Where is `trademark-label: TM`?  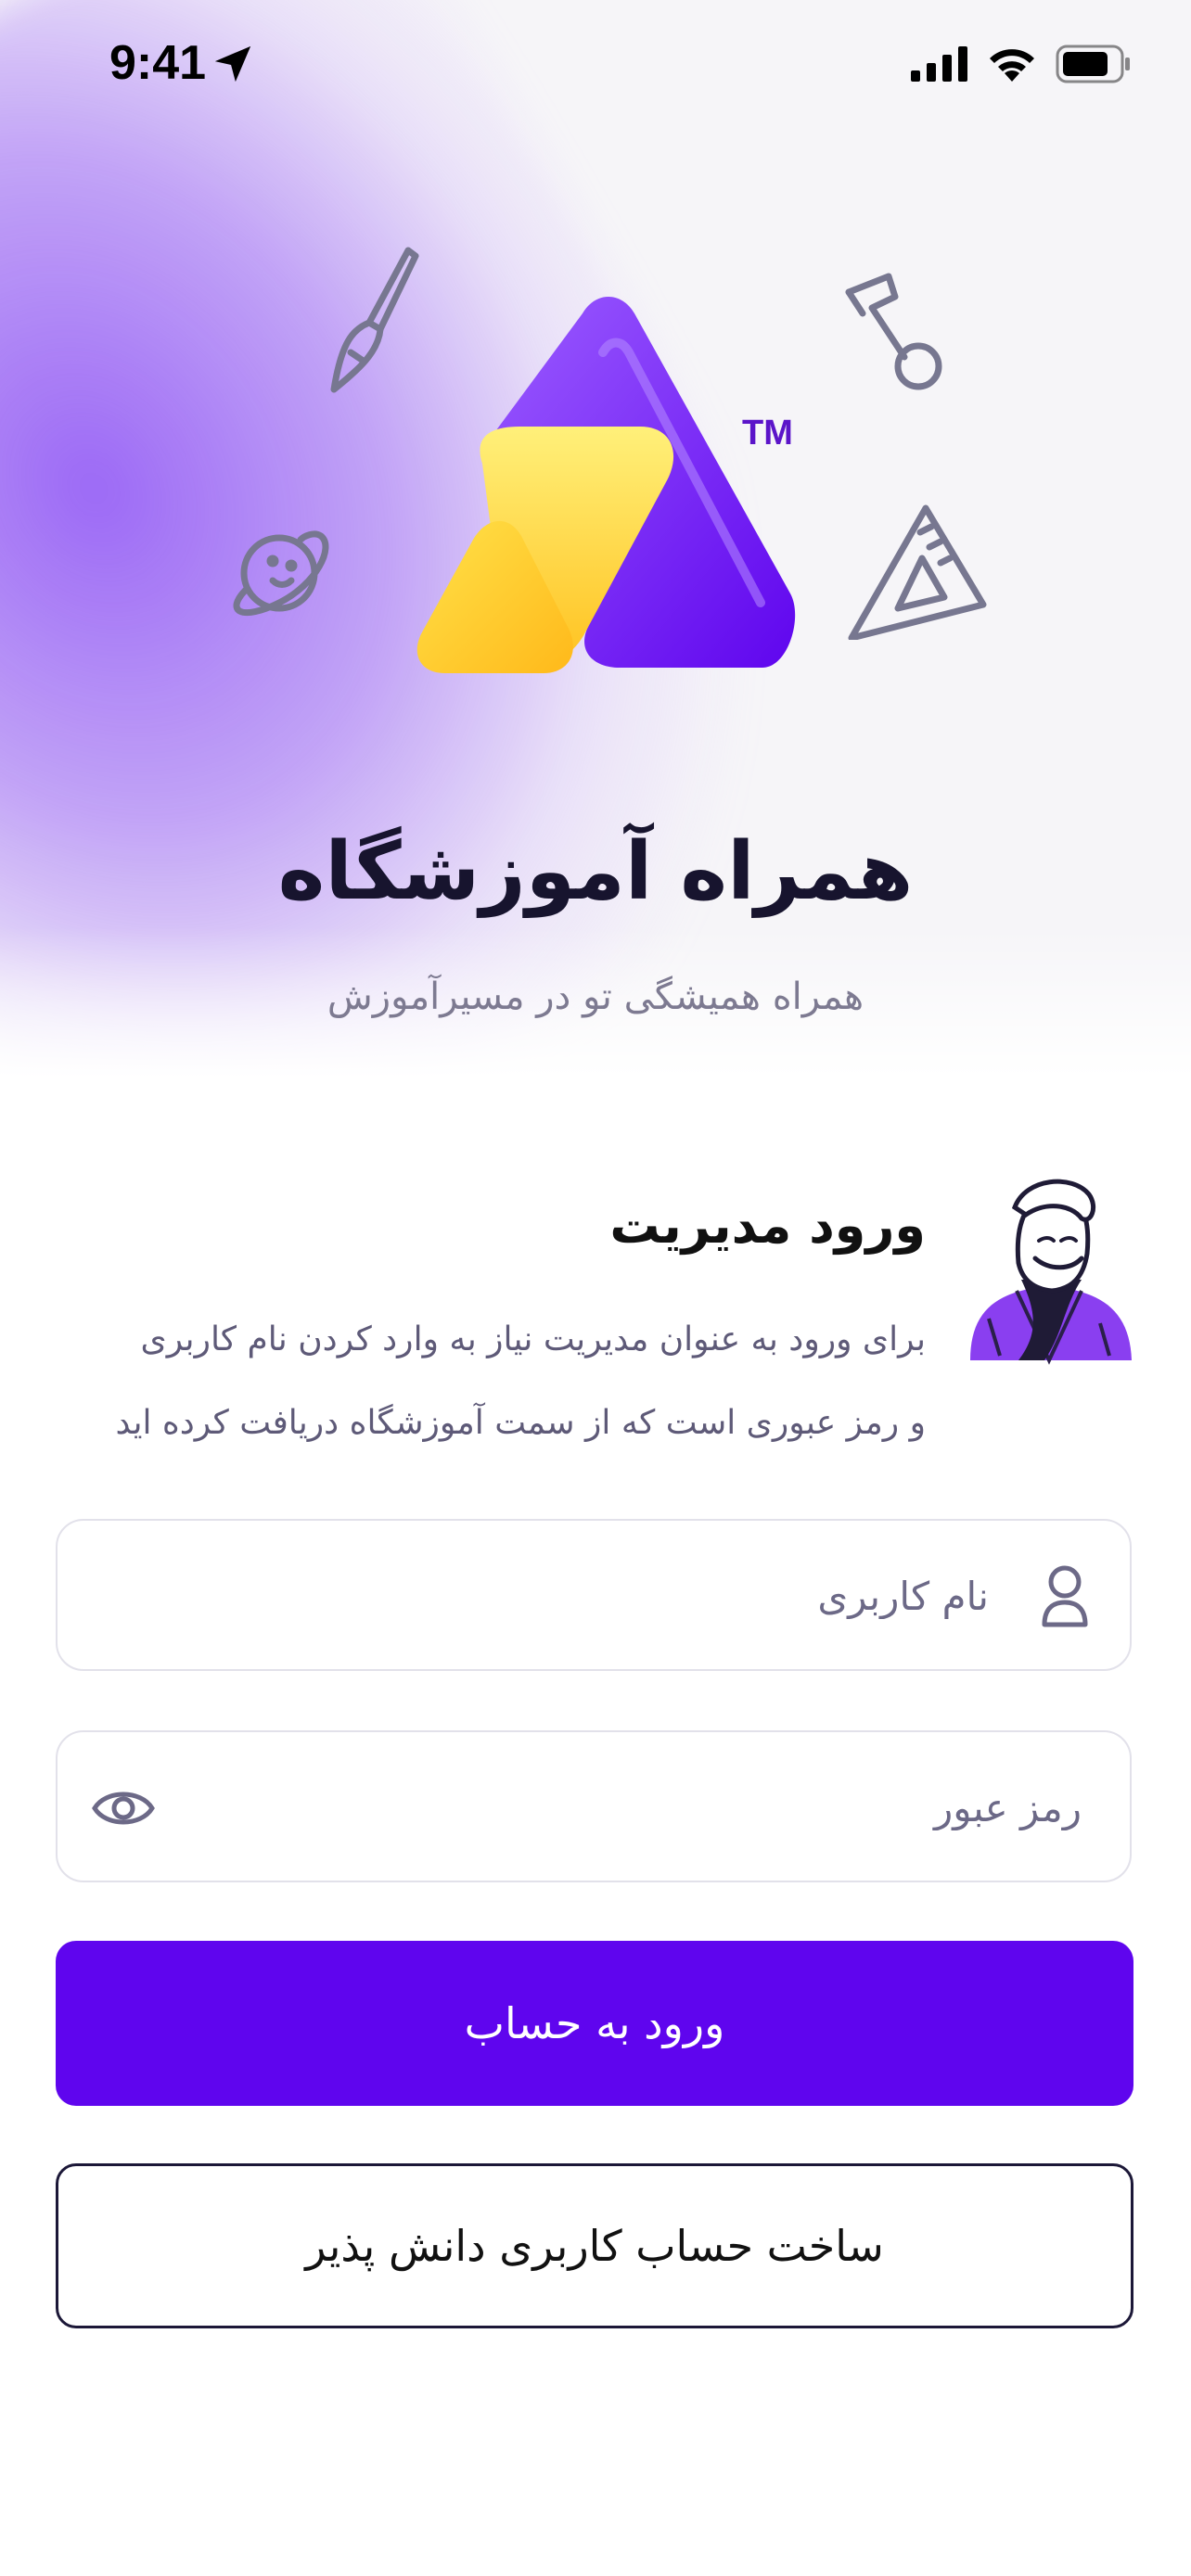
trademark-label: TM is located at coordinates (767, 433).